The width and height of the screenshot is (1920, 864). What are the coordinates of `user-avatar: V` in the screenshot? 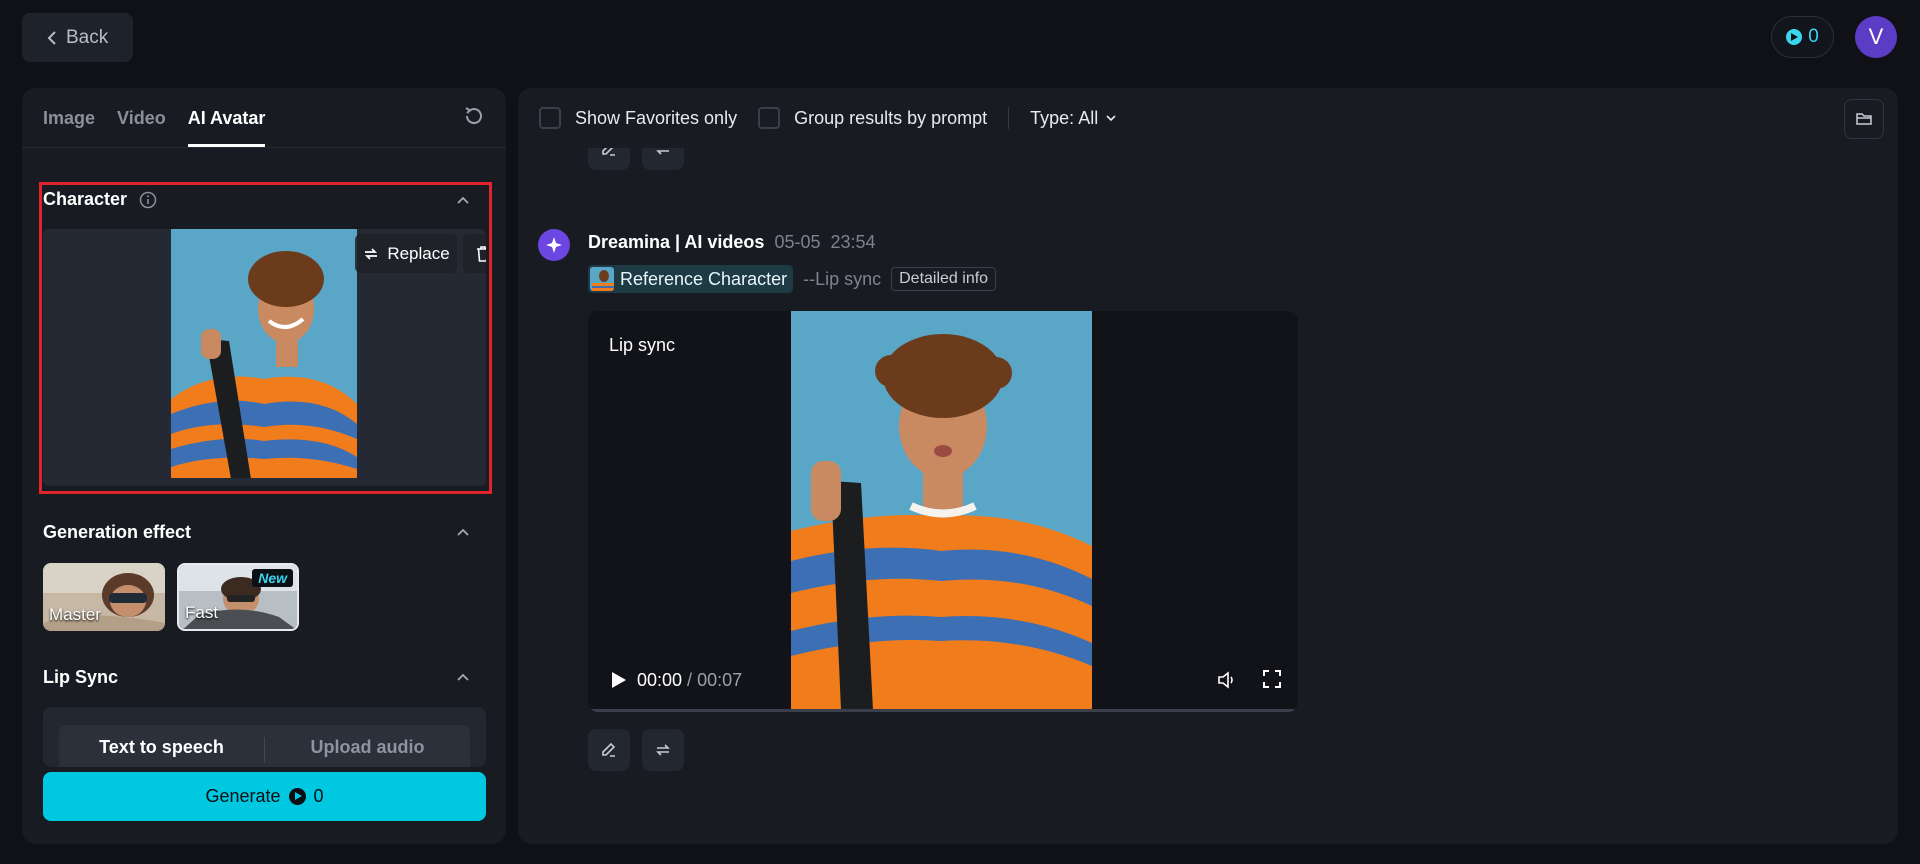 It's located at (1876, 37).